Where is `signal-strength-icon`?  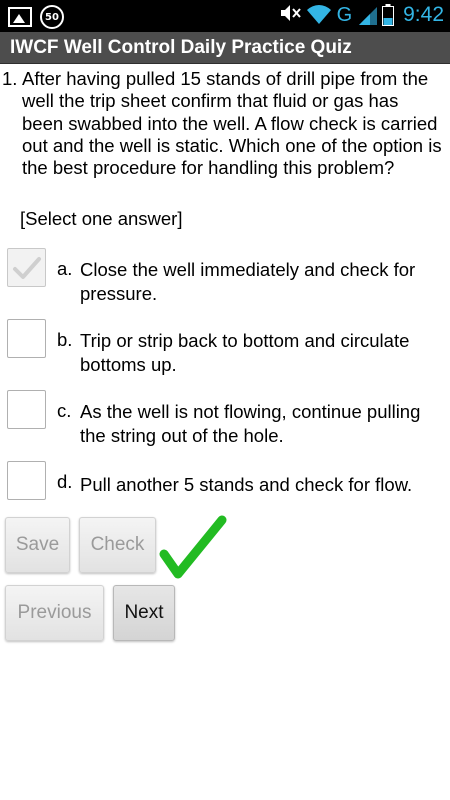
signal-strength-icon is located at coordinates (368, 16).